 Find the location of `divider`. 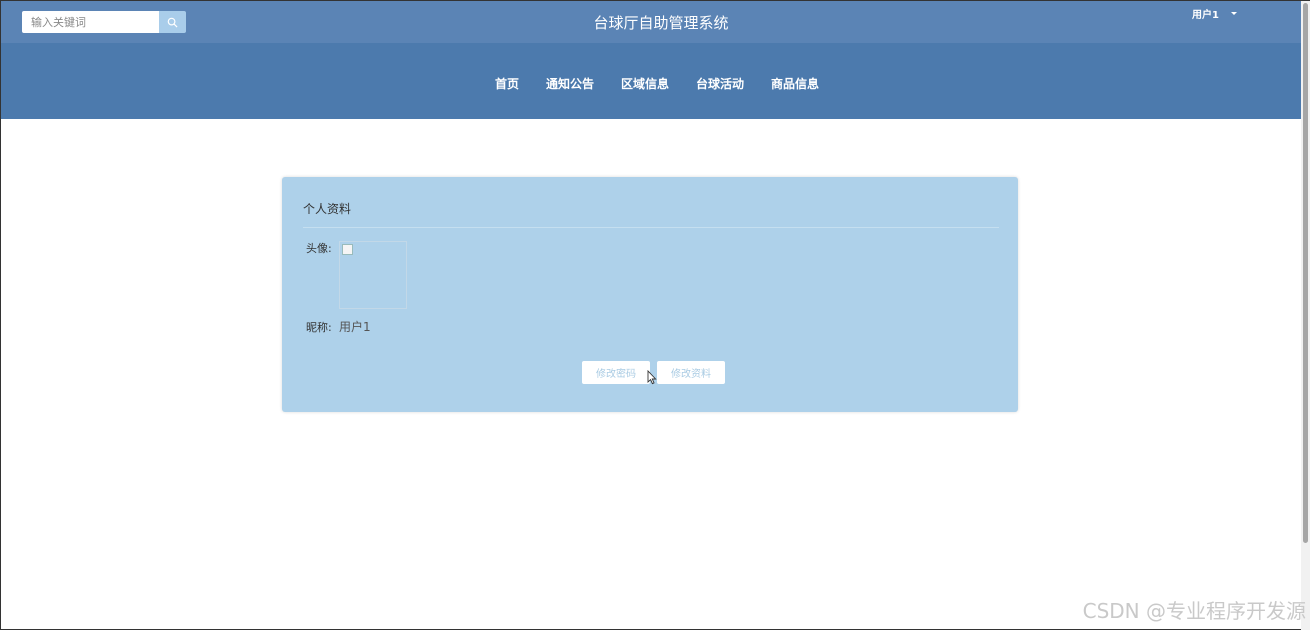

divider is located at coordinates (651, 227).